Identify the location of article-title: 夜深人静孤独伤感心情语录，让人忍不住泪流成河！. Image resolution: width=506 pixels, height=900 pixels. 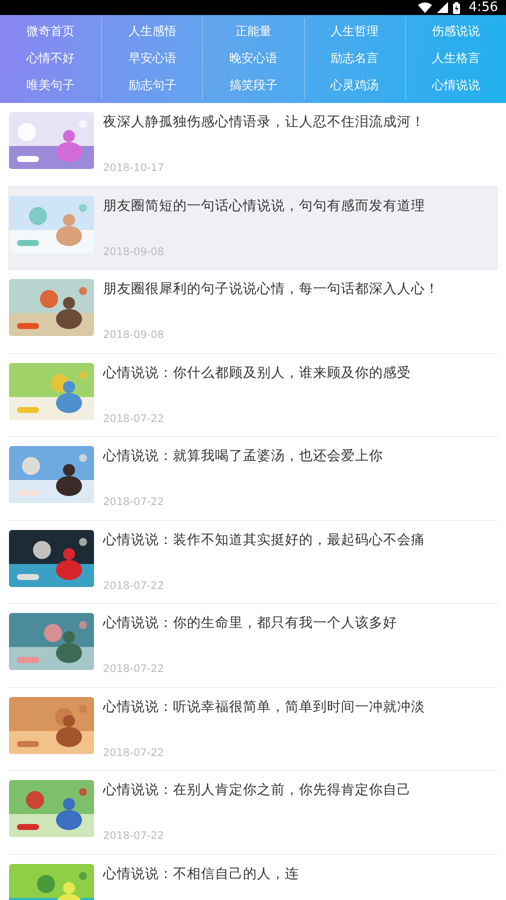
(264, 122).